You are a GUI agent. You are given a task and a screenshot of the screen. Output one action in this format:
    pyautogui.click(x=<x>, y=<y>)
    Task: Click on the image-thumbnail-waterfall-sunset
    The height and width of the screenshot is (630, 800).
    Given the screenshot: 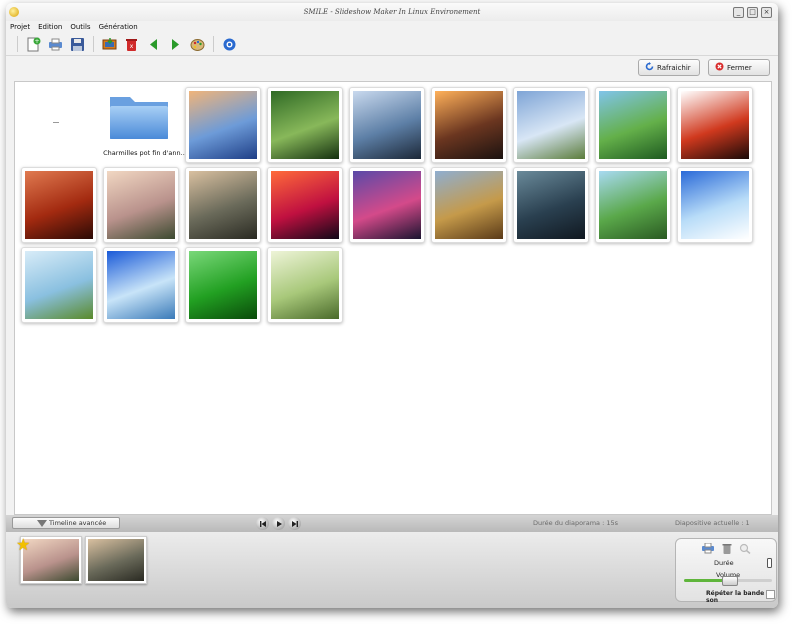 What is the action you would take?
    pyautogui.click(x=469, y=125)
    